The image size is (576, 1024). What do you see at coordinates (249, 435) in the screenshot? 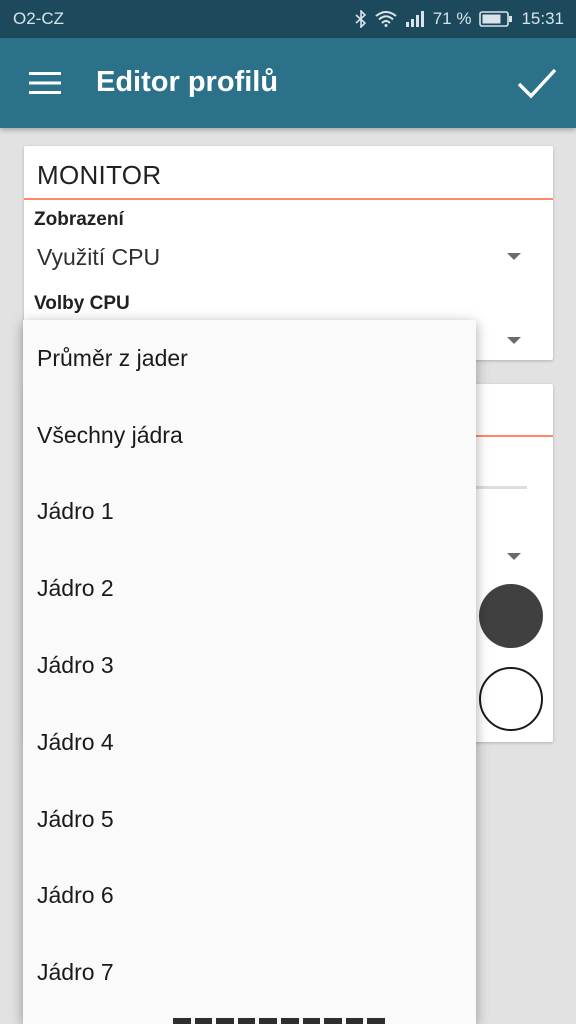
I see `dropdown-item-all-cores: Všechny jádra` at bounding box center [249, 435].